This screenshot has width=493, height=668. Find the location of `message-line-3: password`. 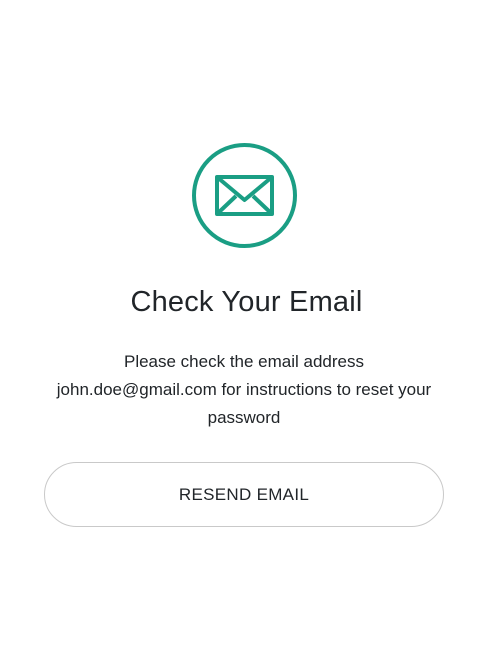

message-line-3: password is located at coordinates (244, 417).